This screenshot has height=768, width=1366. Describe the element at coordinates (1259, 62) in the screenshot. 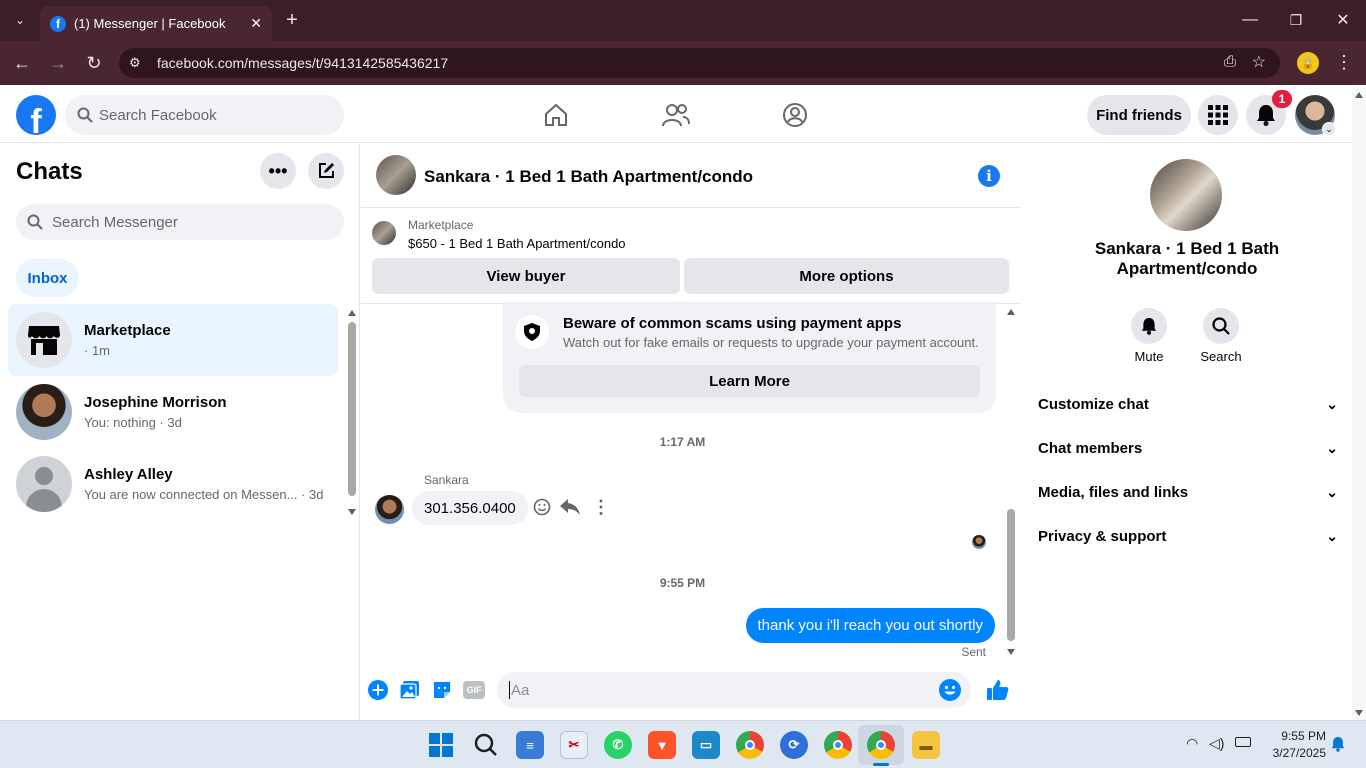

I see `bookmark-star-icon: ☆` at that location.